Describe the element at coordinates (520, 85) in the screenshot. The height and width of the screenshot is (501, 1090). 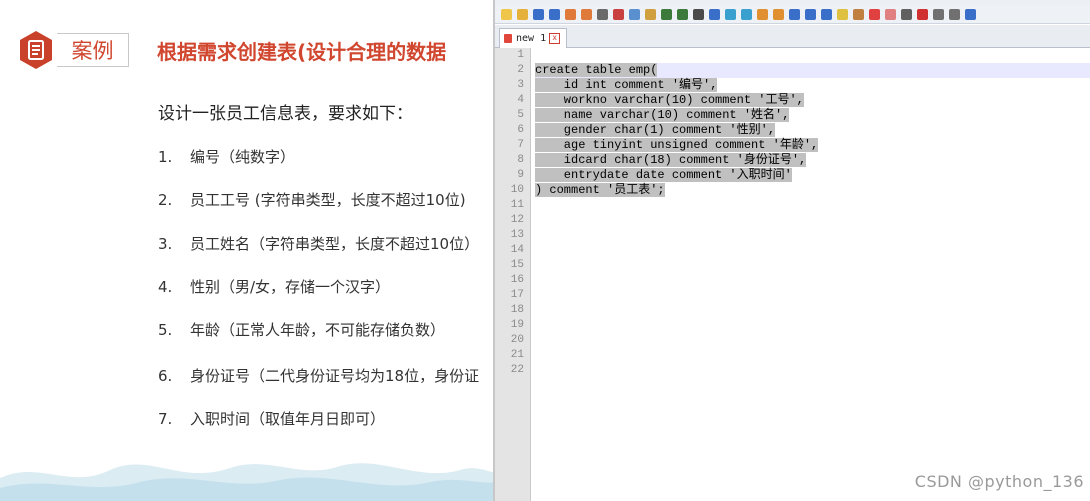
I see `line-number: 3` at that location.